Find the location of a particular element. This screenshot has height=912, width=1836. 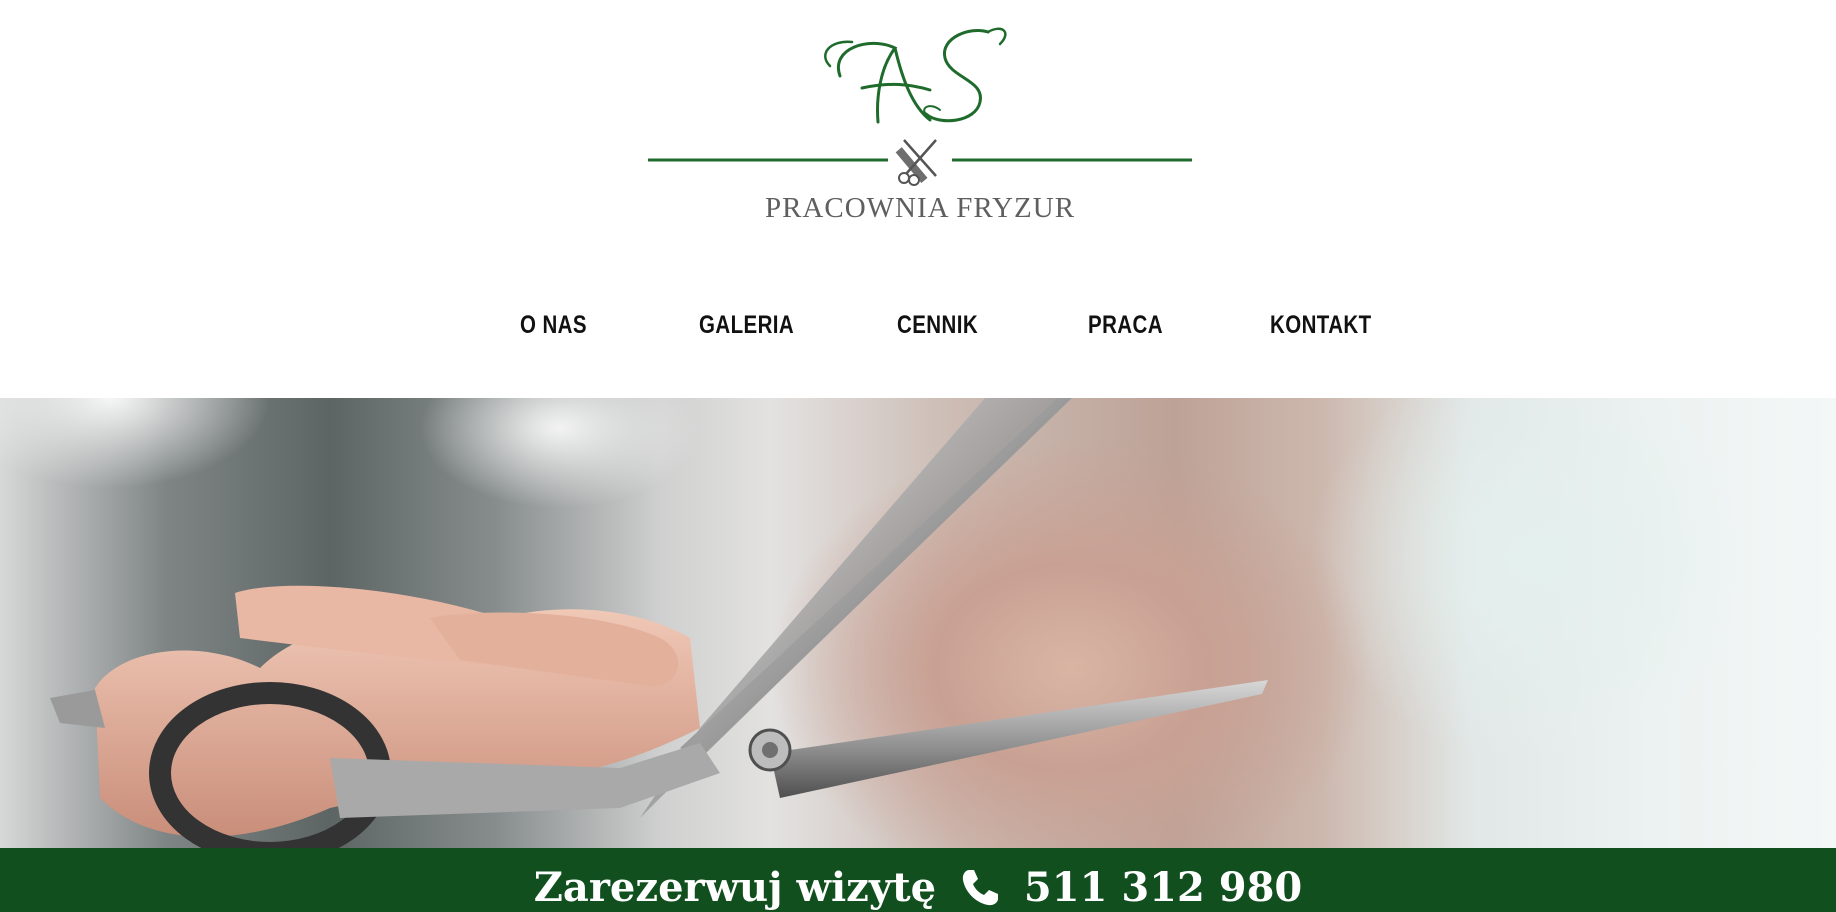

nav-item-o-nas: O NAS is located at coordinates (553, 325).